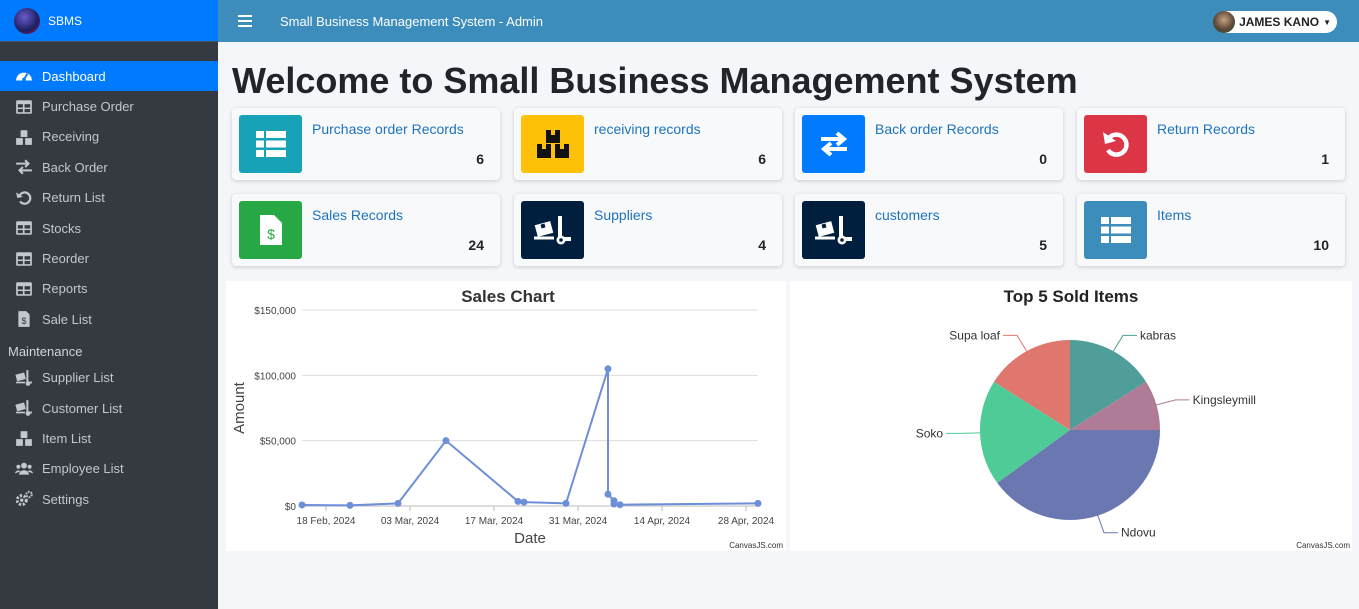  I want to click on series-line, so click(530, 437).